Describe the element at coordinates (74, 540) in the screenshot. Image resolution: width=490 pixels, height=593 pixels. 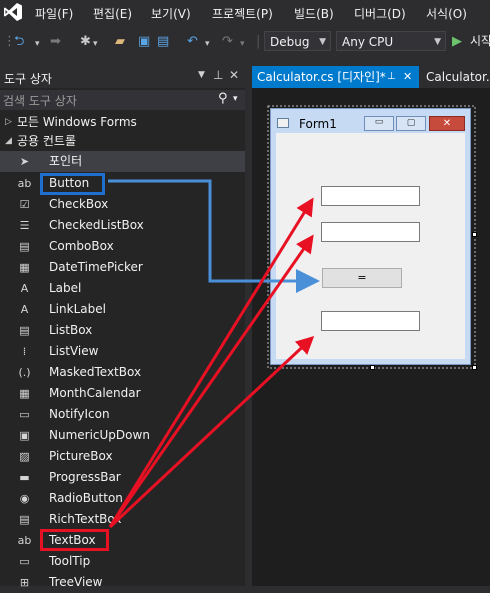
I see `textbox-highlight-box` at that location.